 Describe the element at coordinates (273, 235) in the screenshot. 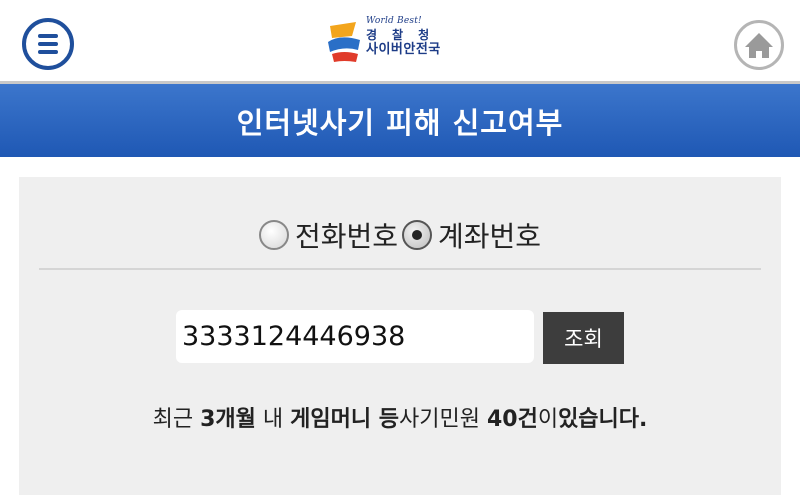

I see `radio-unchecked-icon` at that location.